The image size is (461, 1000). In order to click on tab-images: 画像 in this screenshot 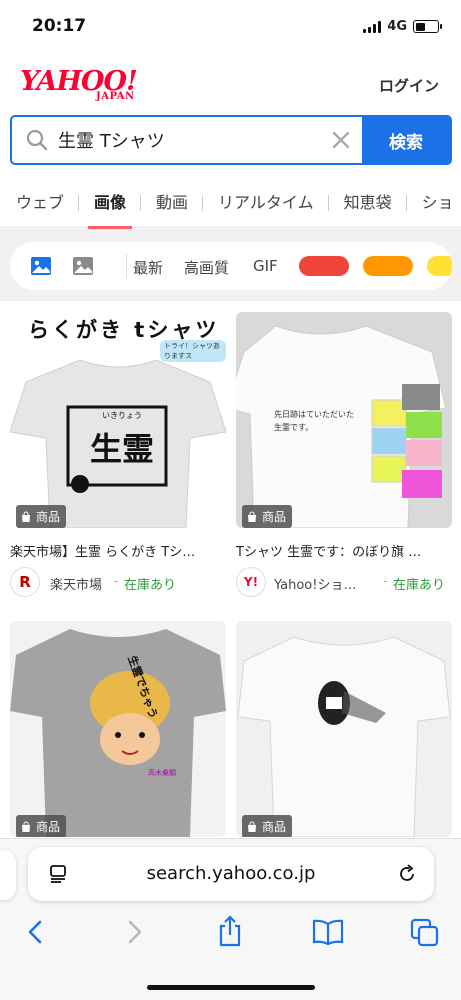, I will do `click(109, 204)`.